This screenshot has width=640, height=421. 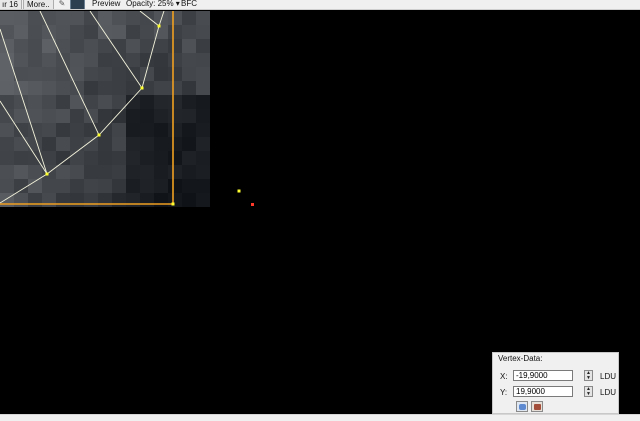 I want to click on grid-size-button: ır 16, so click(x=11, y=4).